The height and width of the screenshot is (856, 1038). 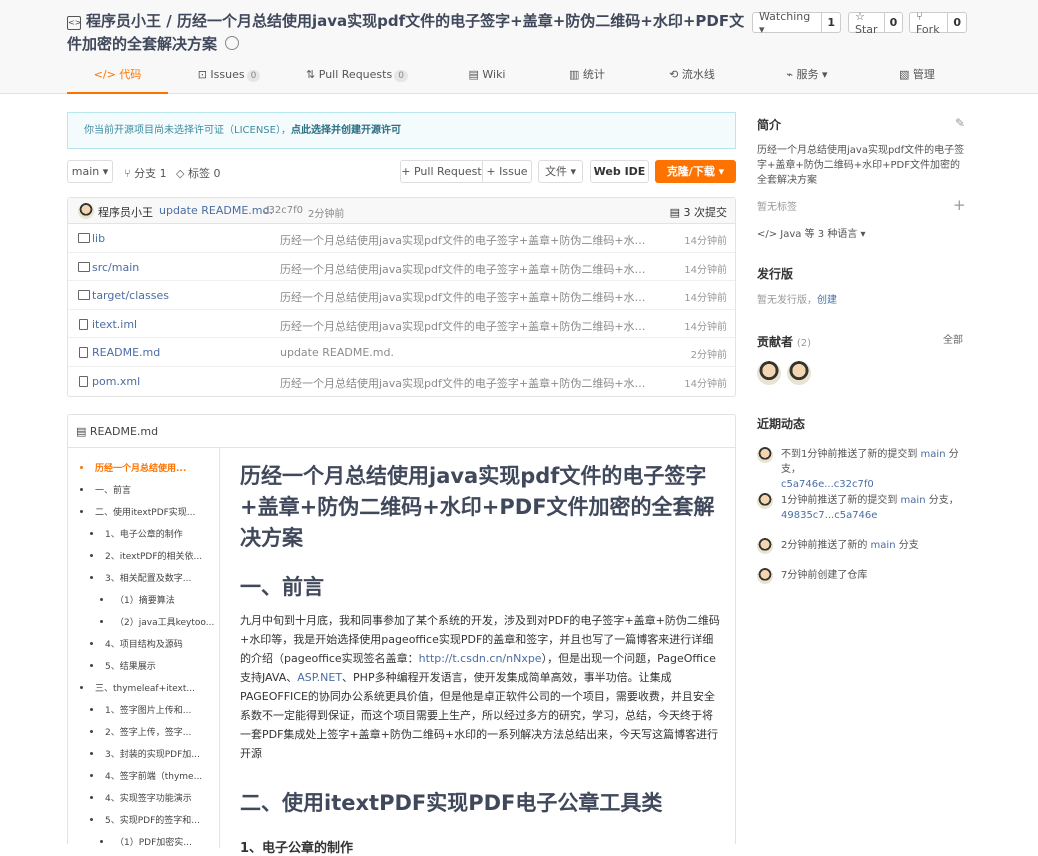 I want to click on fork-count: 0, so click(x=957, y=22).